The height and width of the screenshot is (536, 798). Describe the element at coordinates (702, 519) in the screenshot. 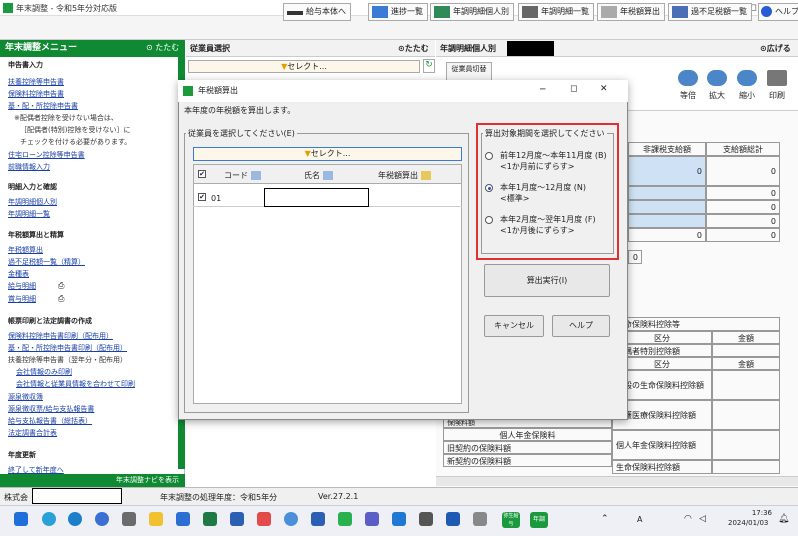

I see `volume-icon: ◁` at that location.